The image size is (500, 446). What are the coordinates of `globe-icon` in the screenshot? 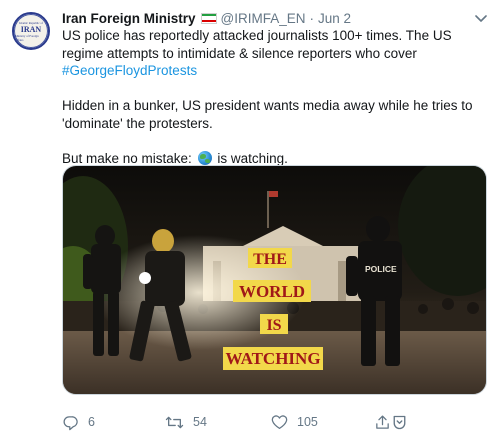 It's located at (204, 157).